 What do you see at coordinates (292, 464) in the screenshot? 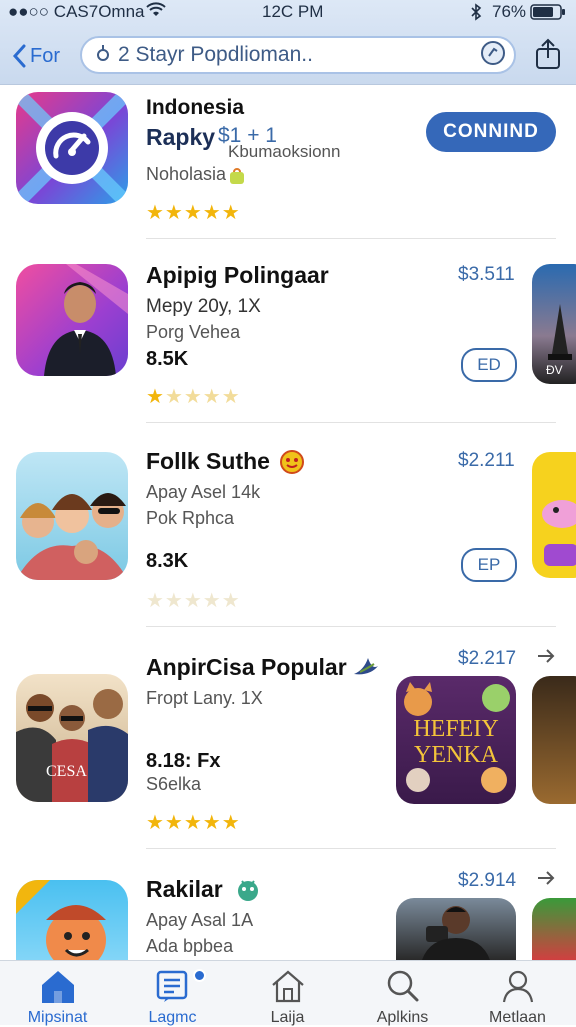
I see `emoji-badge-icon` at bounding box center [292, 464].